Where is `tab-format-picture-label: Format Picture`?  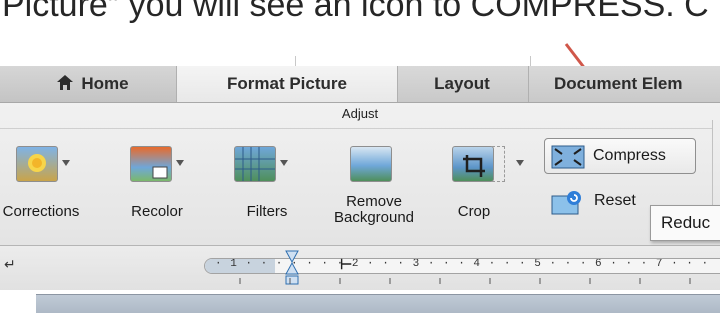
tab-format-picture-label: Format Picture is located at coordinates (287, 83).